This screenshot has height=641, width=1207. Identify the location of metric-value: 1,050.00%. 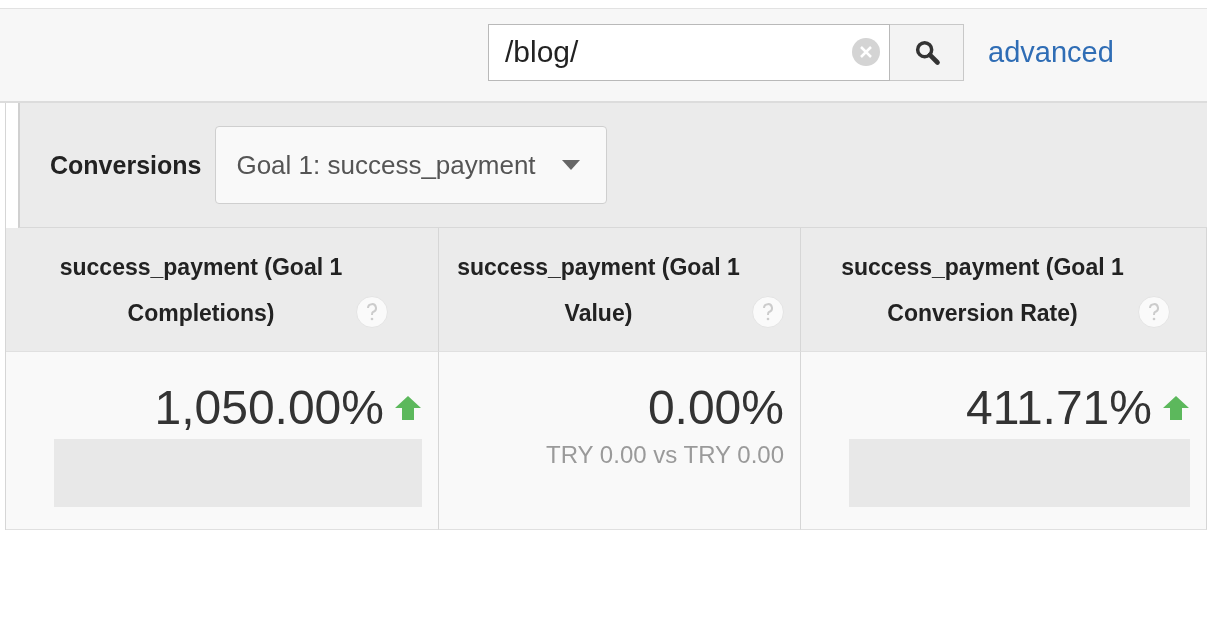
(269, 407).